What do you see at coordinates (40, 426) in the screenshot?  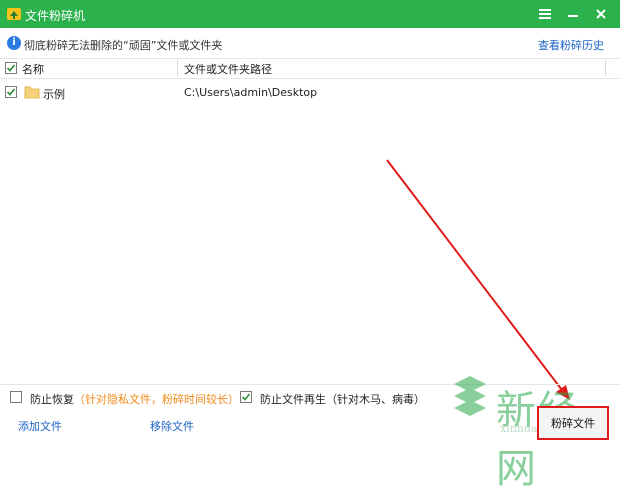 I see `add-file-button: 添加文件` at bounding box center [40, 426].